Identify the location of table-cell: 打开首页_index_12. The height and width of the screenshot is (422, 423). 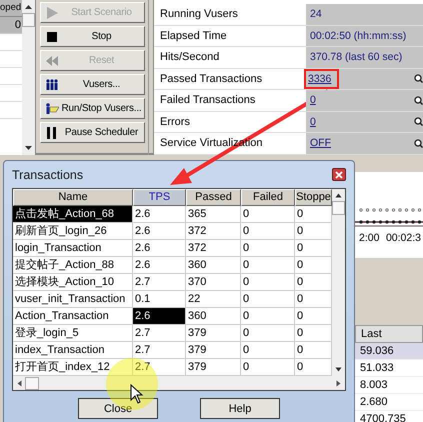
(73, 367).